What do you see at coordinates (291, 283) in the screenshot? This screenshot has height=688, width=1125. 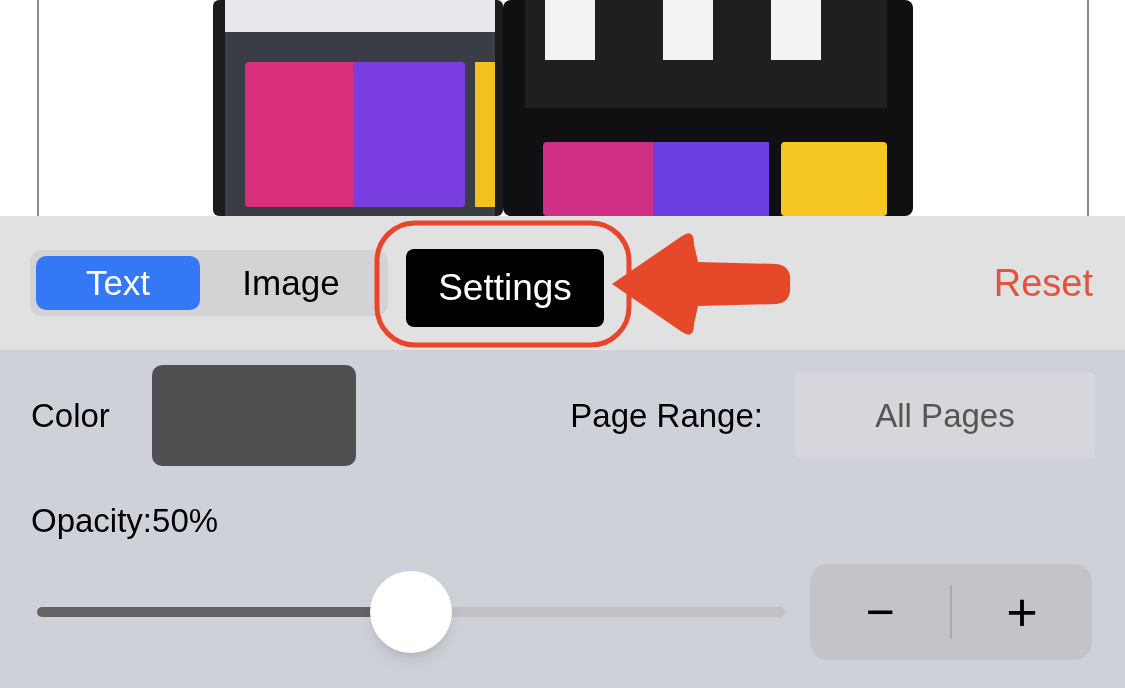 I see `tab: Image` at bounding box center [291, 283].